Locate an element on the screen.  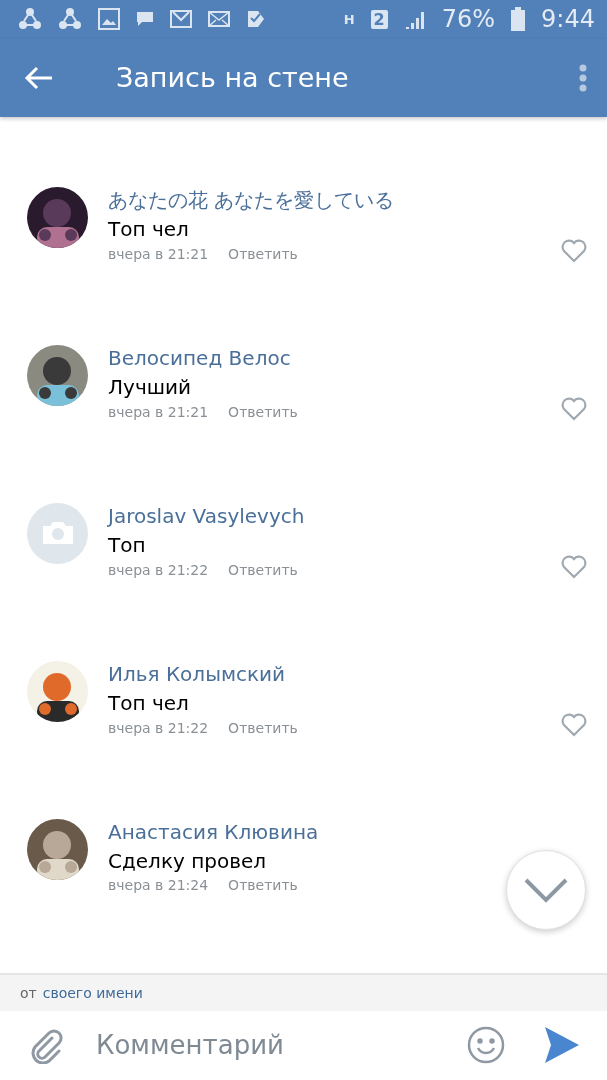
comment-author: Илья Колымский is located at coordinates (347, 673).